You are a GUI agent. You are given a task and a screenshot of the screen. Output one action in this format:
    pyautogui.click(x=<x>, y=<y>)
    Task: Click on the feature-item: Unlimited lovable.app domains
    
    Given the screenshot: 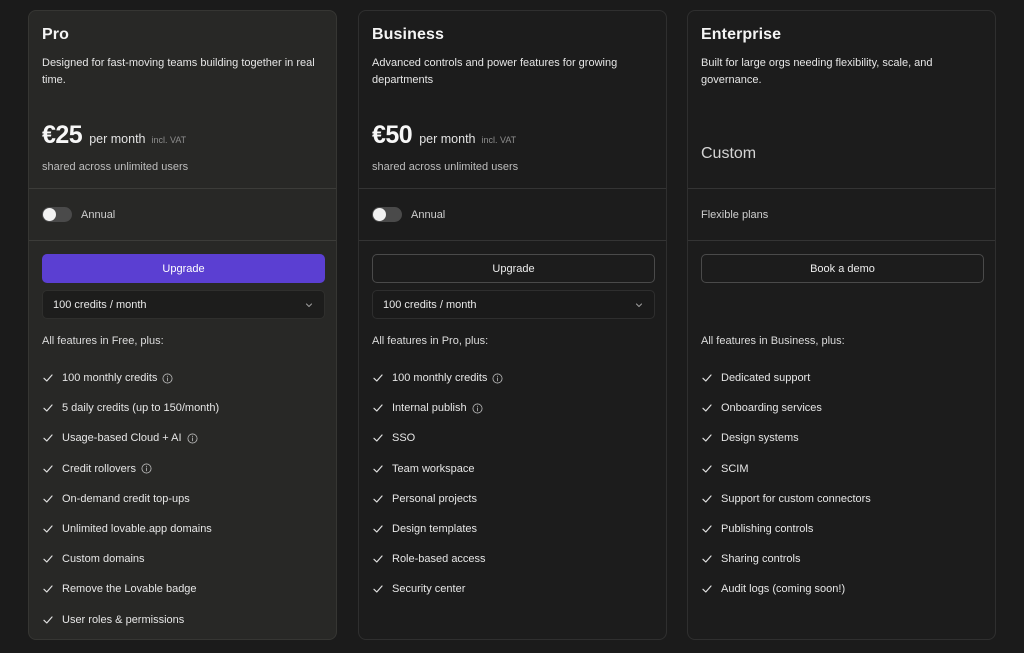 What is the action you would take?
    pyautogui.click(x=130, y=529)
    